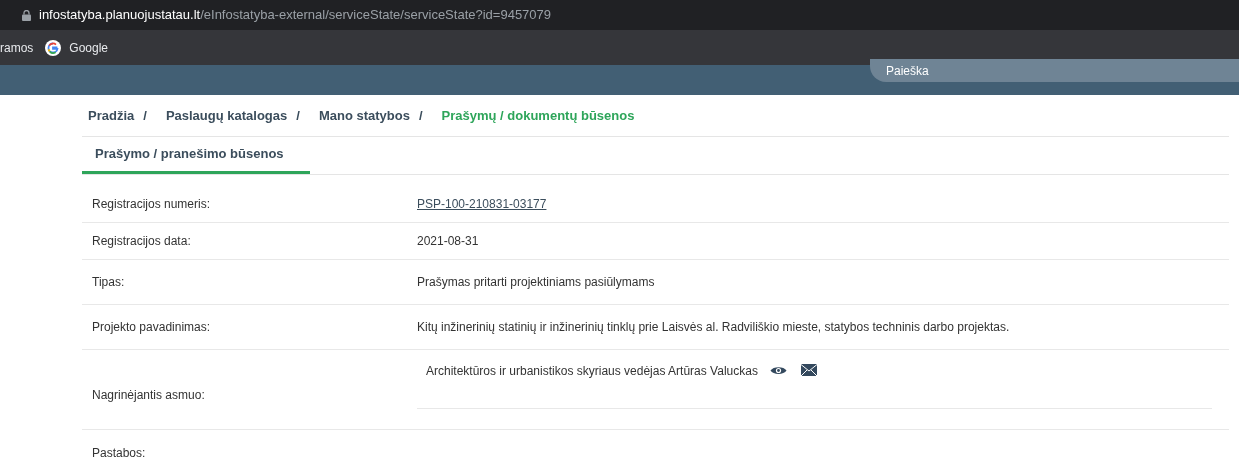 Image resolution: width=1239 pixels, height=470 pixels. What do you see at coordinates (808, 370) in the screenshot?
I see `envelope-icon` at bounding box center [808, 370].